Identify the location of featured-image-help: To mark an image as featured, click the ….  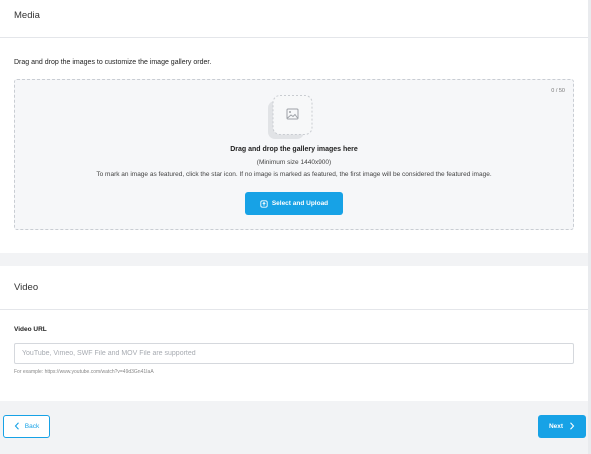
(294, 174).